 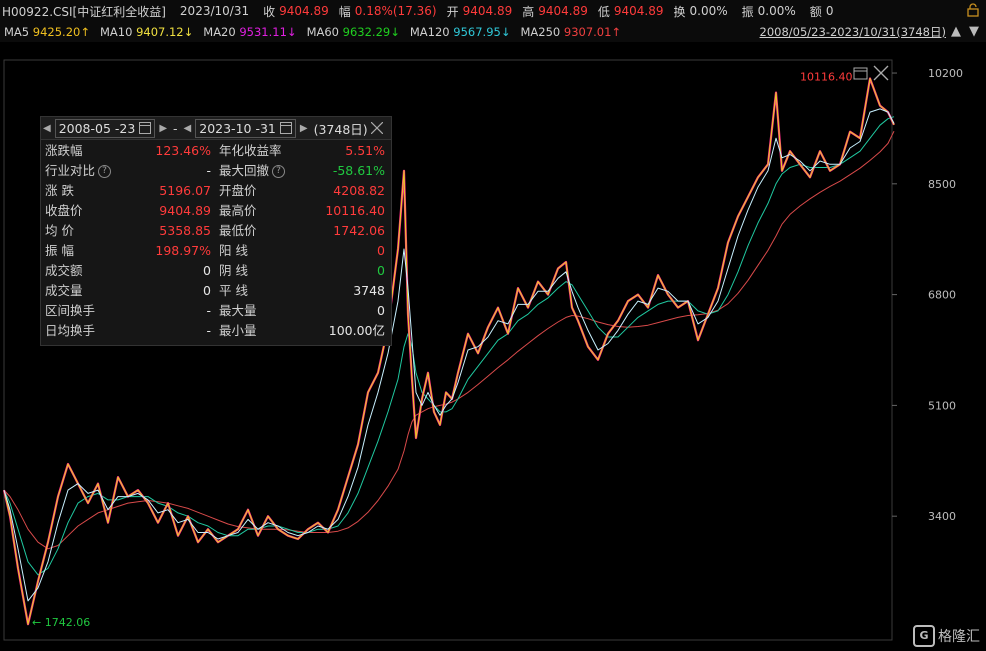 I want to click on stat-label: 成交额, so click(x=95, y=271).